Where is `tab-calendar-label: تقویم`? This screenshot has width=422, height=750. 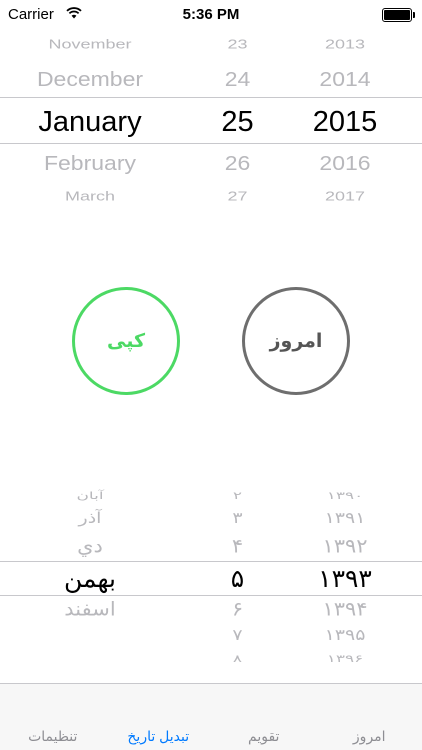 tab-calendar-label: تقویم is located at coordinates (264, 736).